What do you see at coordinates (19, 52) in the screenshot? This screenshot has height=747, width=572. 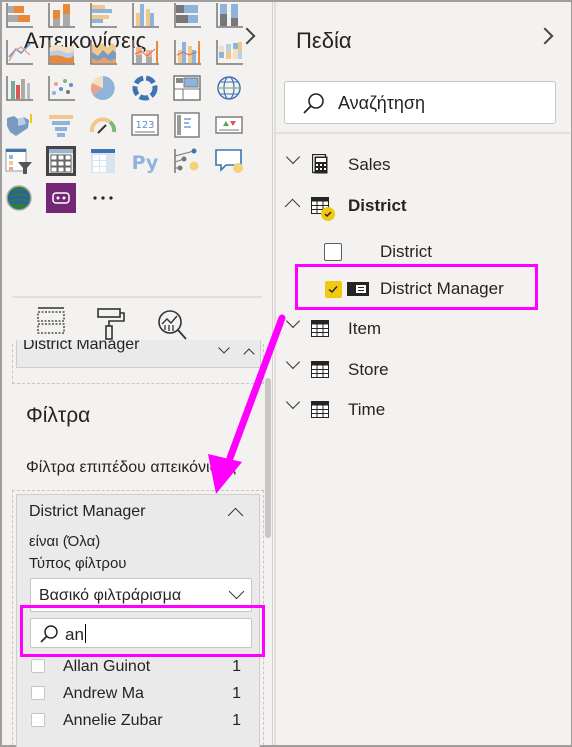 I see `line-chart-icon` at bounding box center [19, 52].